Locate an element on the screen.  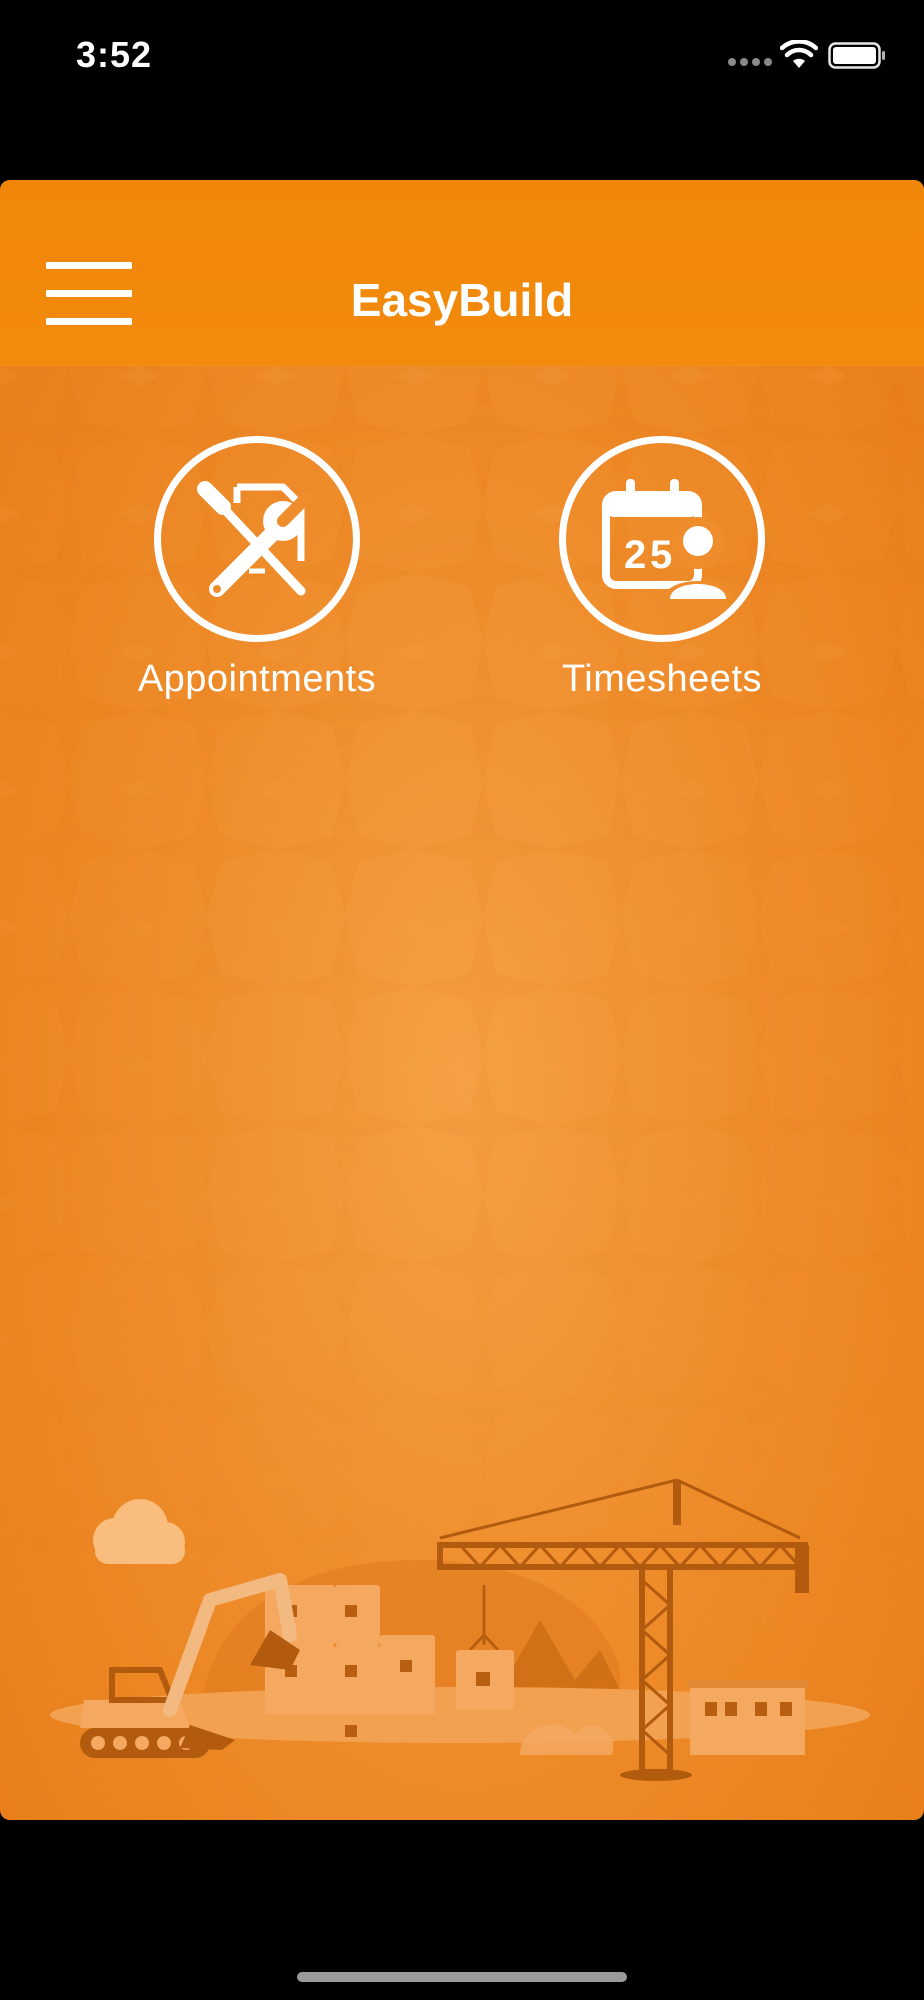
svg-text: 5 is located at coordinates (661, 555).